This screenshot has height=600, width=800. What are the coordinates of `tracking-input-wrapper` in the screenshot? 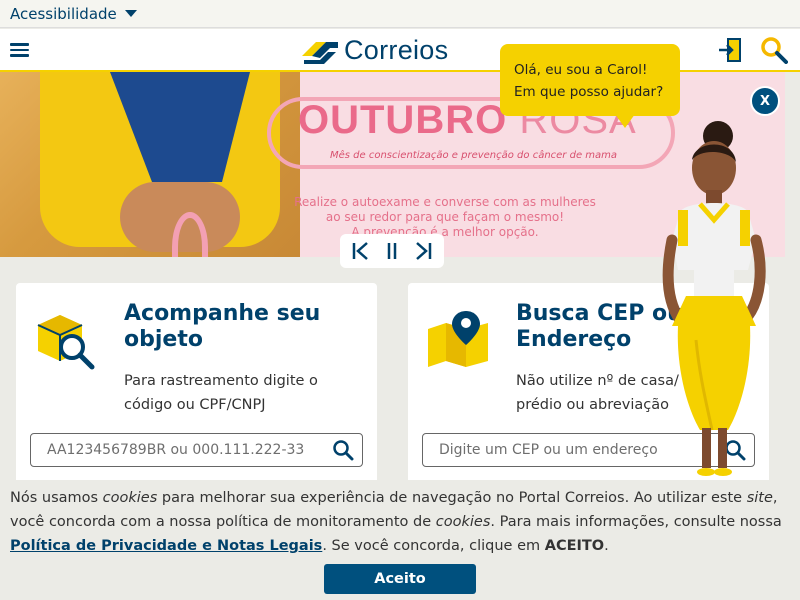 It's located at (196, 450).